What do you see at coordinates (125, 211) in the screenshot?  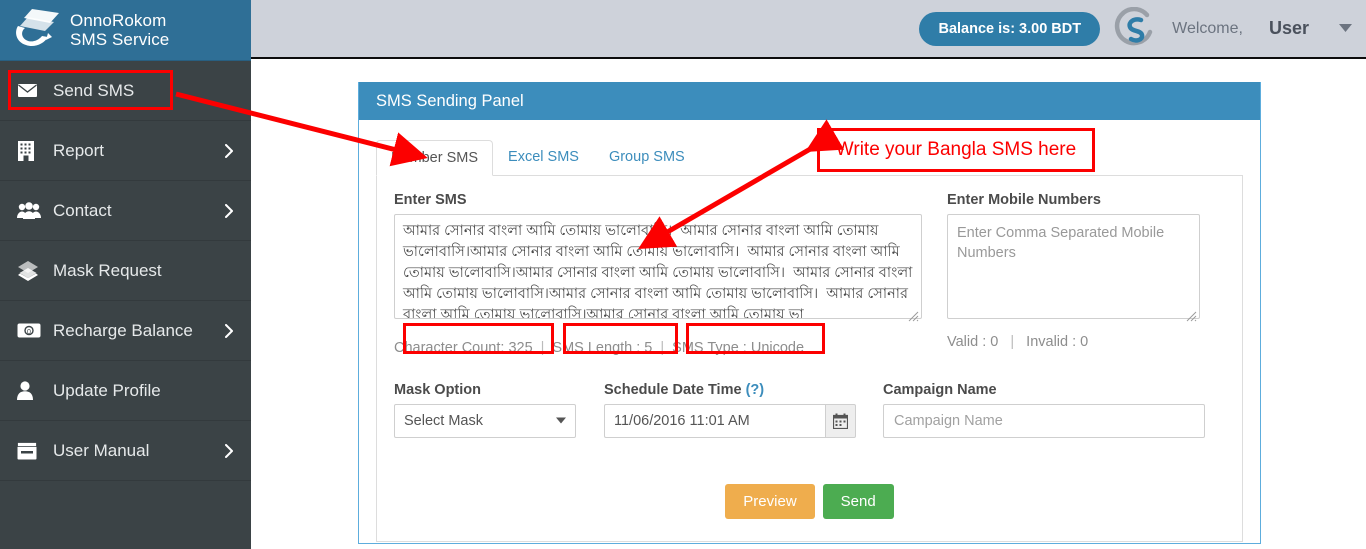 I see `sidebar-item-contact: Contact` at bounding box center [125, 211].